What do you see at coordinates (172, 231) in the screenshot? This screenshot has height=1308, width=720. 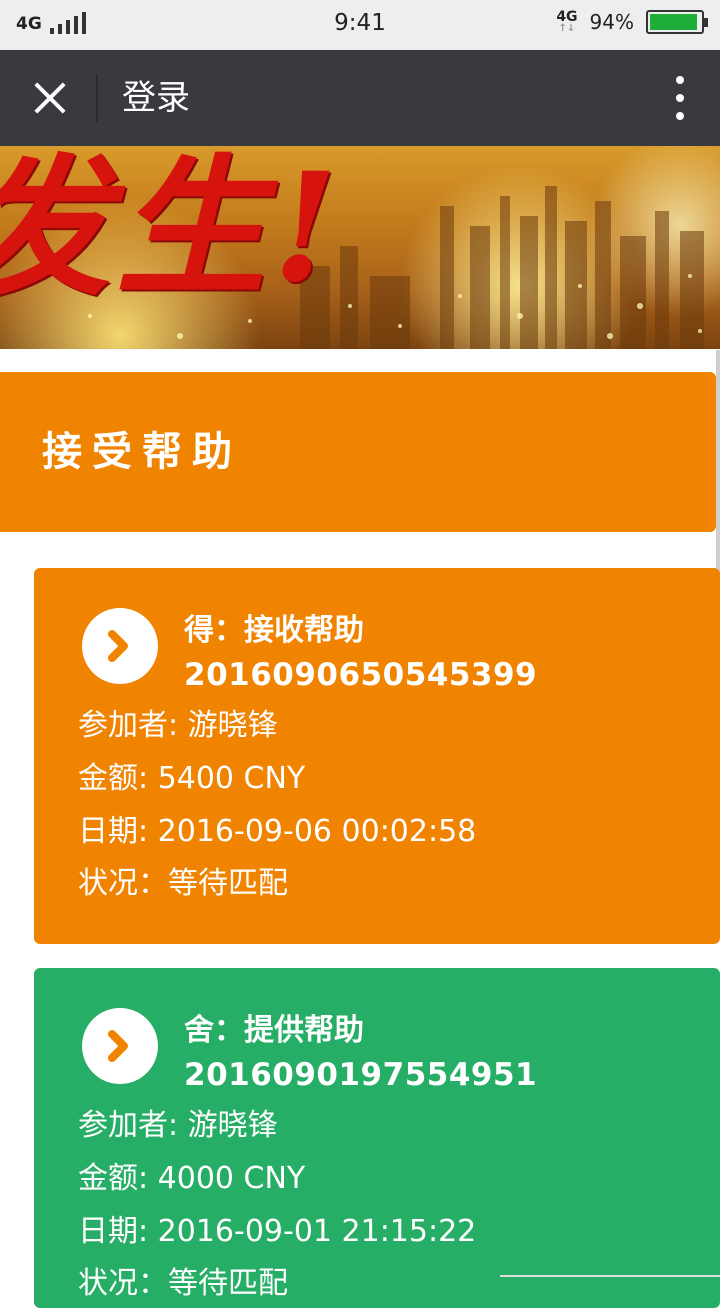 I see `banner-slogan: 发生!` at bounding box center [172, 231].